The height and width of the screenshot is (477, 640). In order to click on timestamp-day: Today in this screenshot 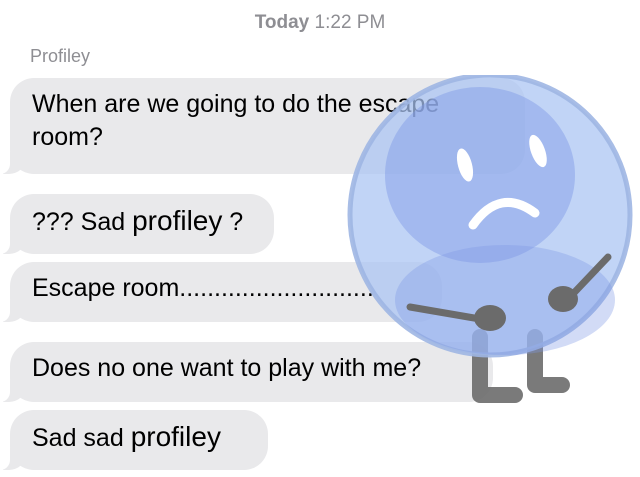, I will do `click(282, 22)`.